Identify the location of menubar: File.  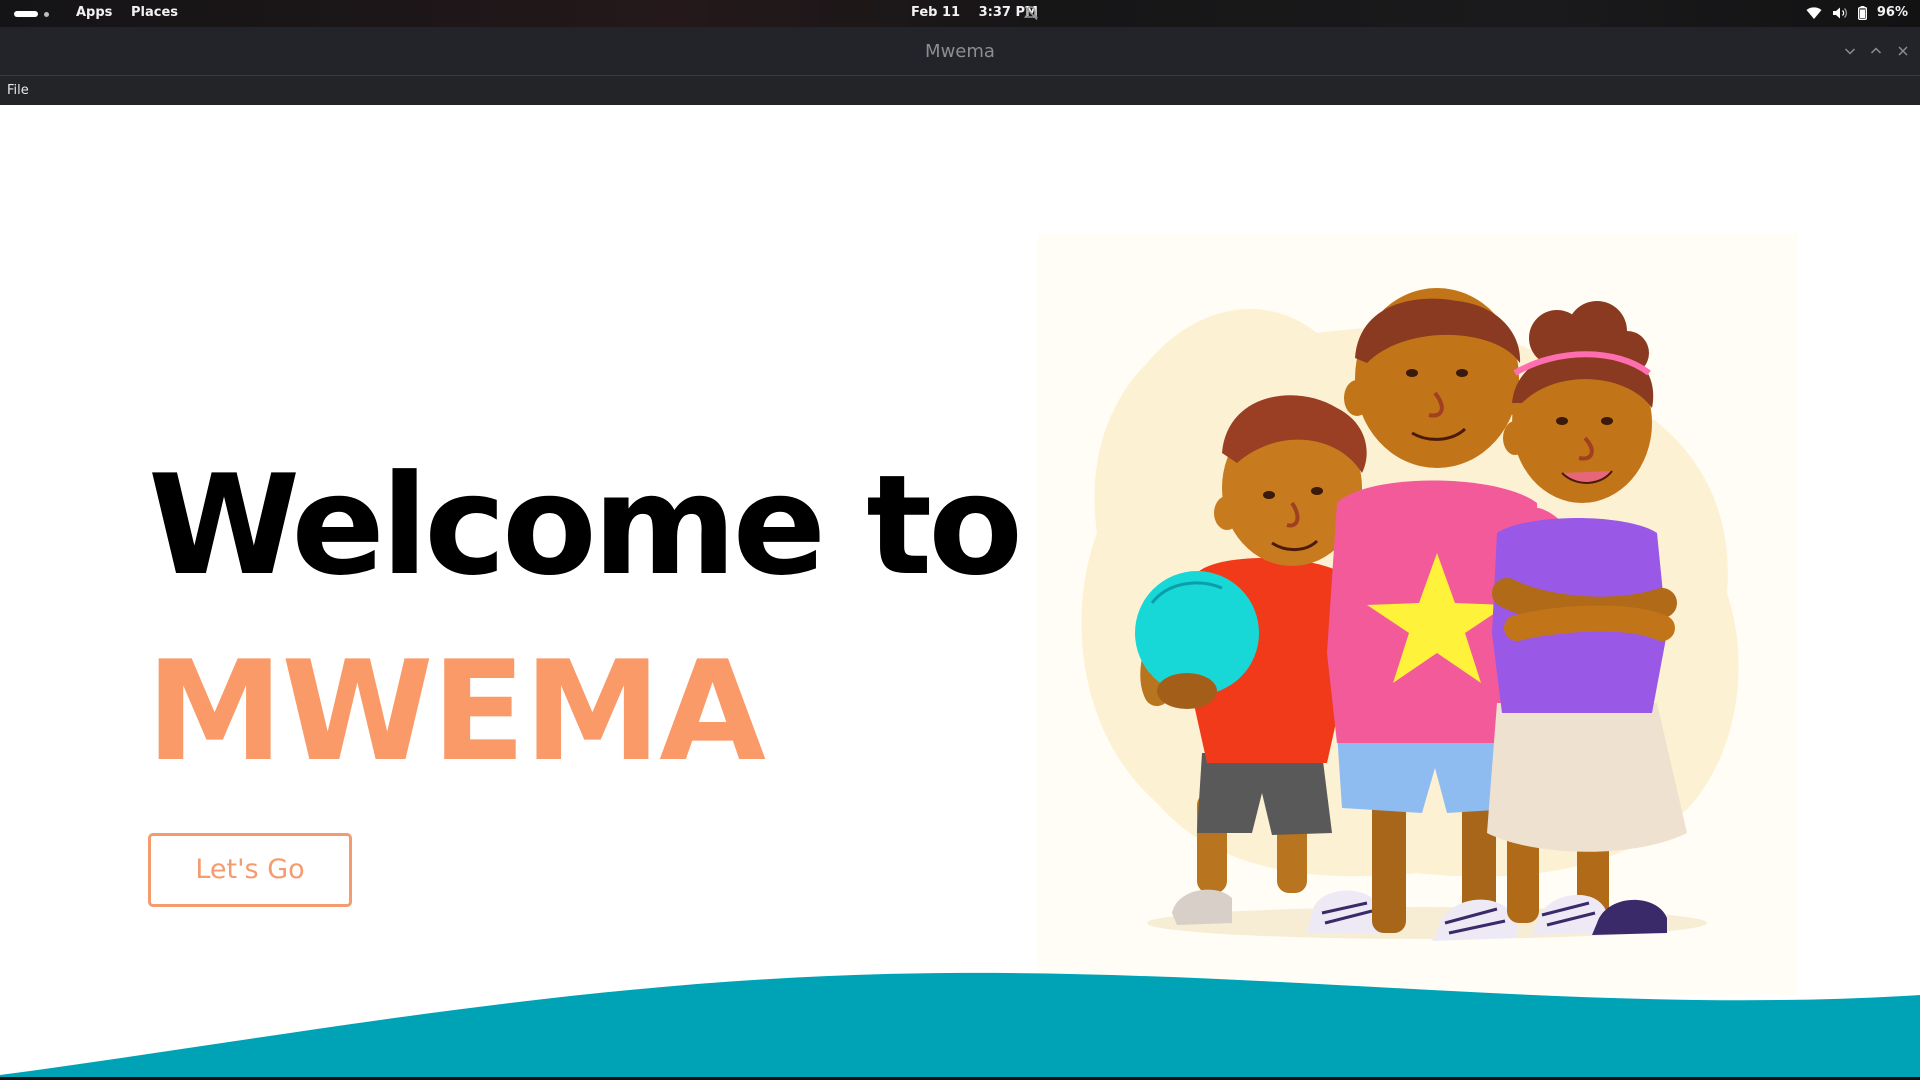
(960, 90).